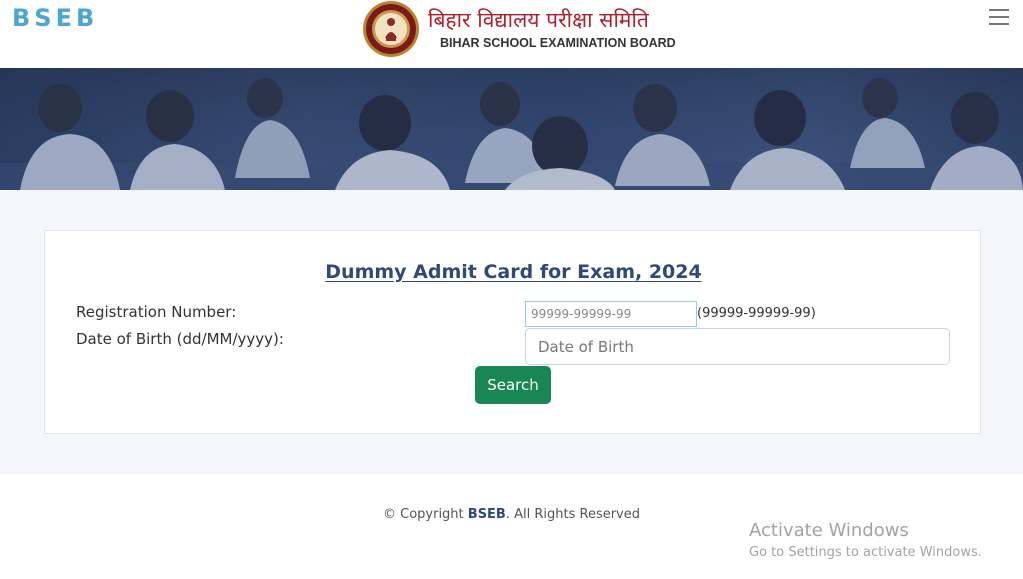 This screenshot has height=579, width=1023. Describe the element at coordinates (513, 385) in the screenshot. I see `search-button: Search` at that location.